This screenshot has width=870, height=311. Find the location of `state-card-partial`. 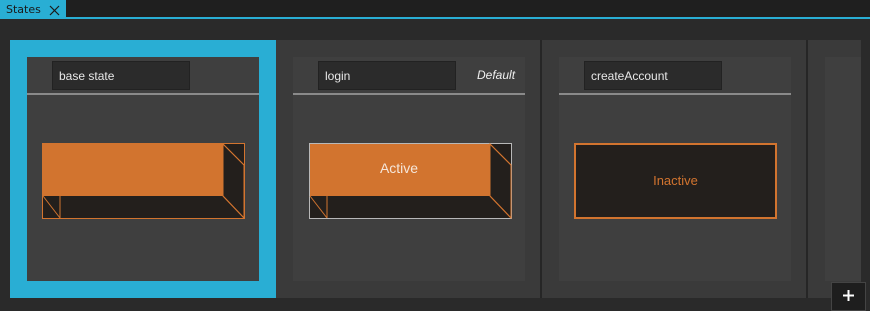

state-card-partial is located at coordinates (834, 169).